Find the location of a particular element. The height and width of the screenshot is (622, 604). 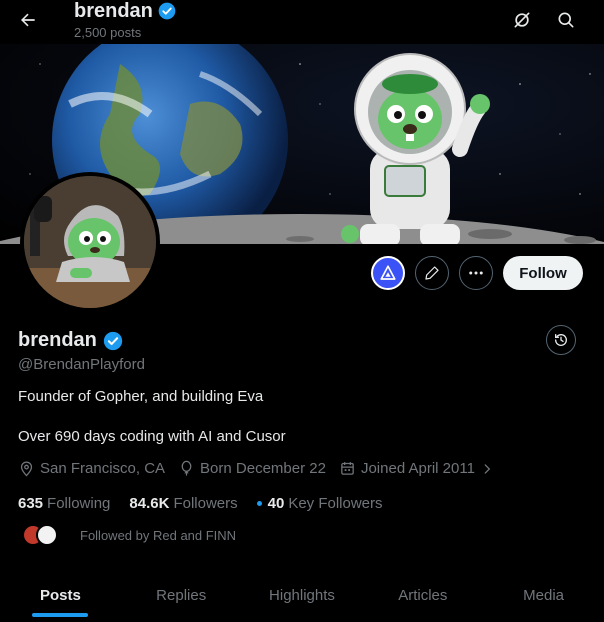

grok-button is located at coordinates (388, 273).